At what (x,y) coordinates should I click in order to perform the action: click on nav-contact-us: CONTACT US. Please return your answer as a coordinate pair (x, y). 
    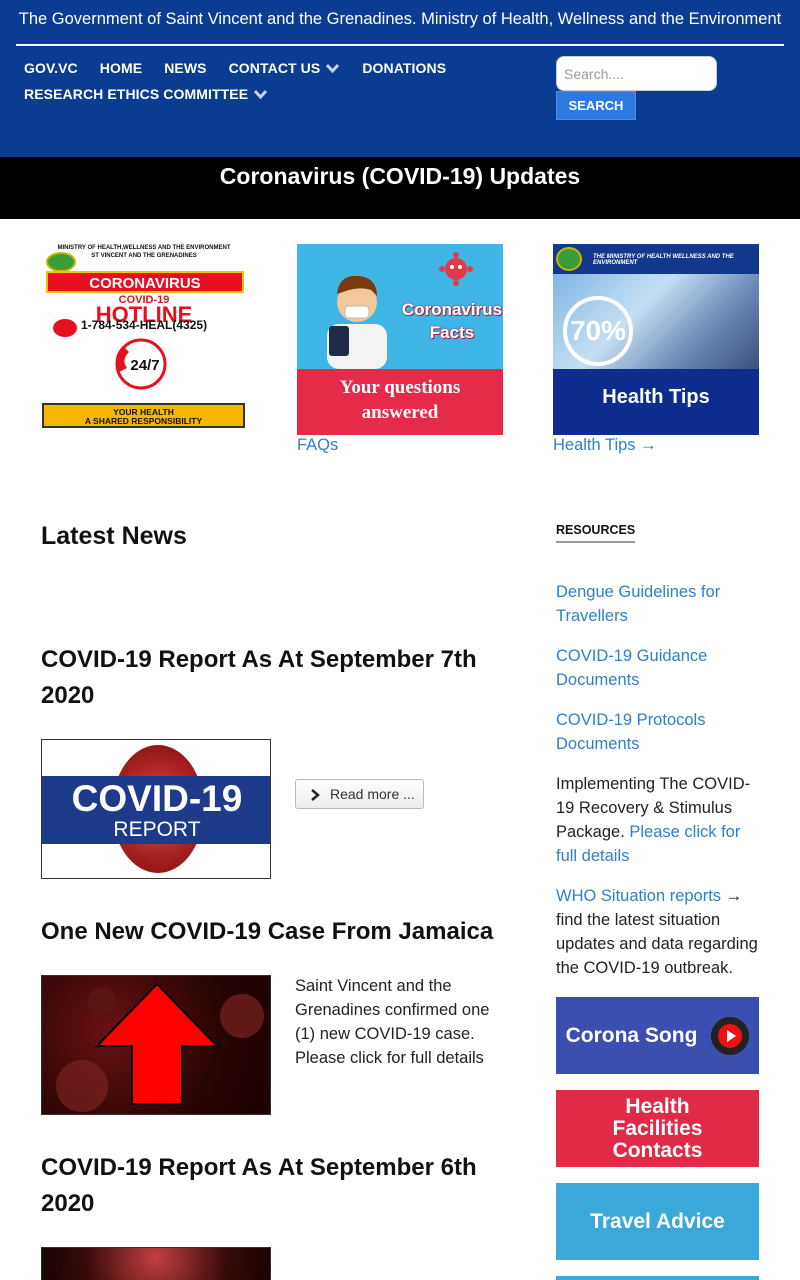
    Looking at the image, I should click on (285, 68).